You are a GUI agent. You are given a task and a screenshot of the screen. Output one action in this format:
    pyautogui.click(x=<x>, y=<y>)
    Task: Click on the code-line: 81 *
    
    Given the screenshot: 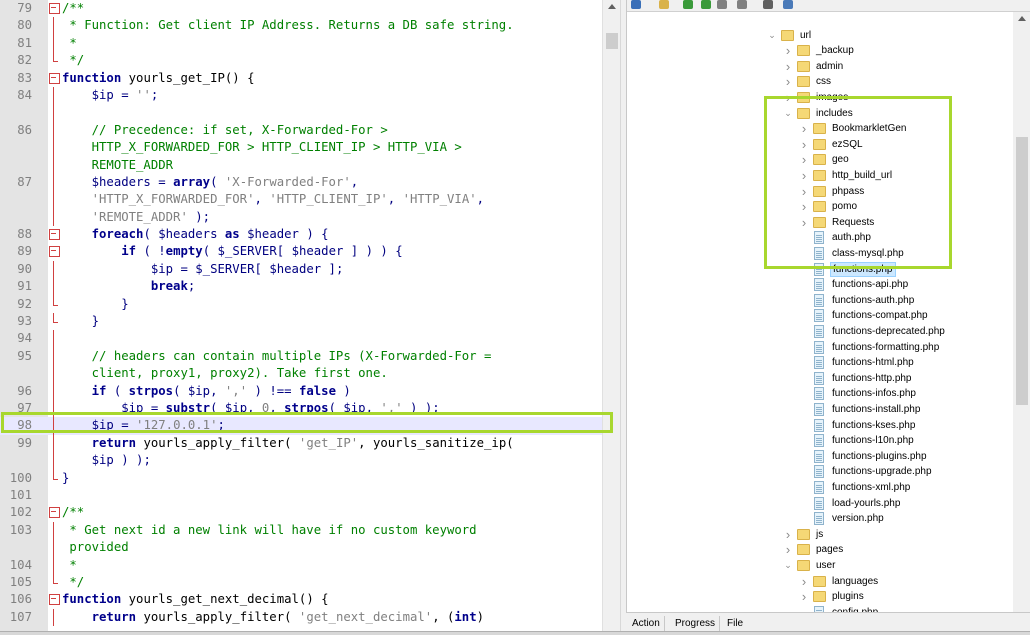 What is the action you would take?
    pyautogui.click(x=301, y=43)
    